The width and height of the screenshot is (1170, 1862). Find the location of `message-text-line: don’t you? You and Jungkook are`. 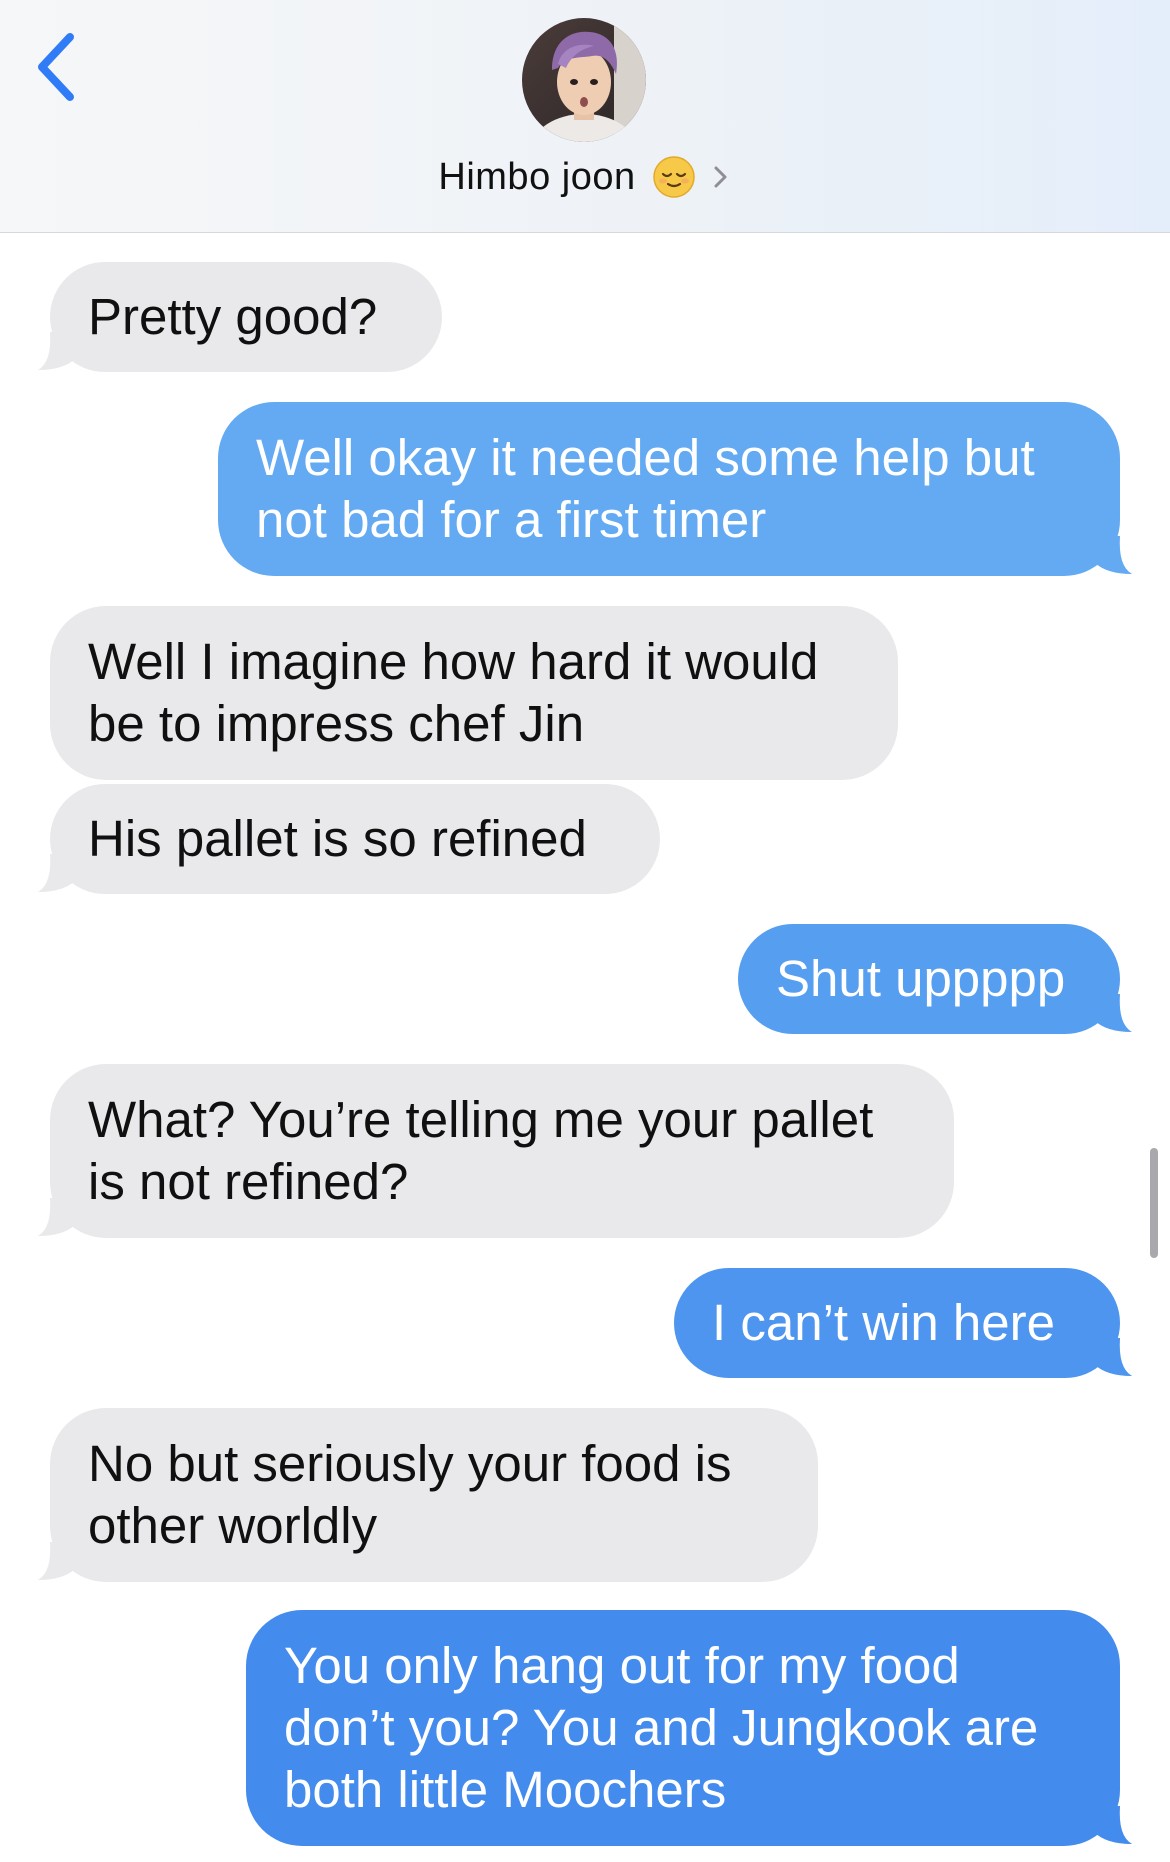

message-text-line: don’t you? You and Jungkook are is located at coordinates (661, 1727).